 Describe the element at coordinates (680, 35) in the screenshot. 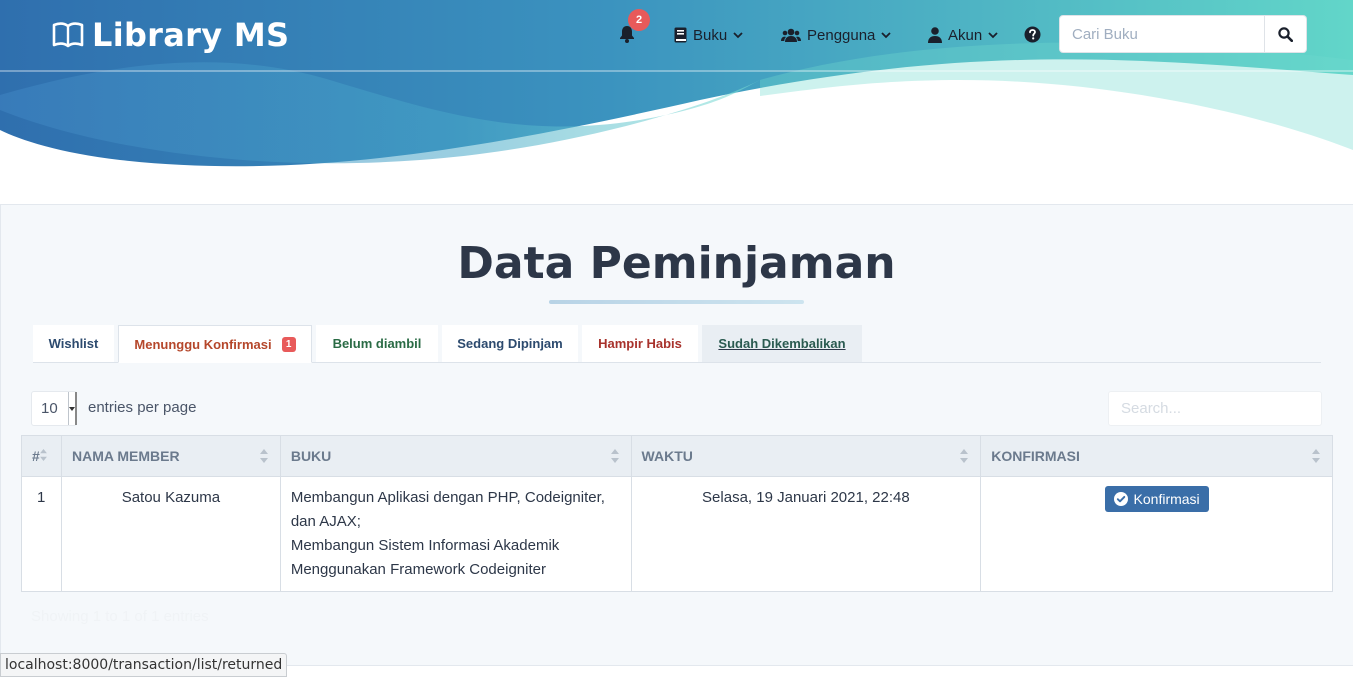

I see `book-icon` at that location.